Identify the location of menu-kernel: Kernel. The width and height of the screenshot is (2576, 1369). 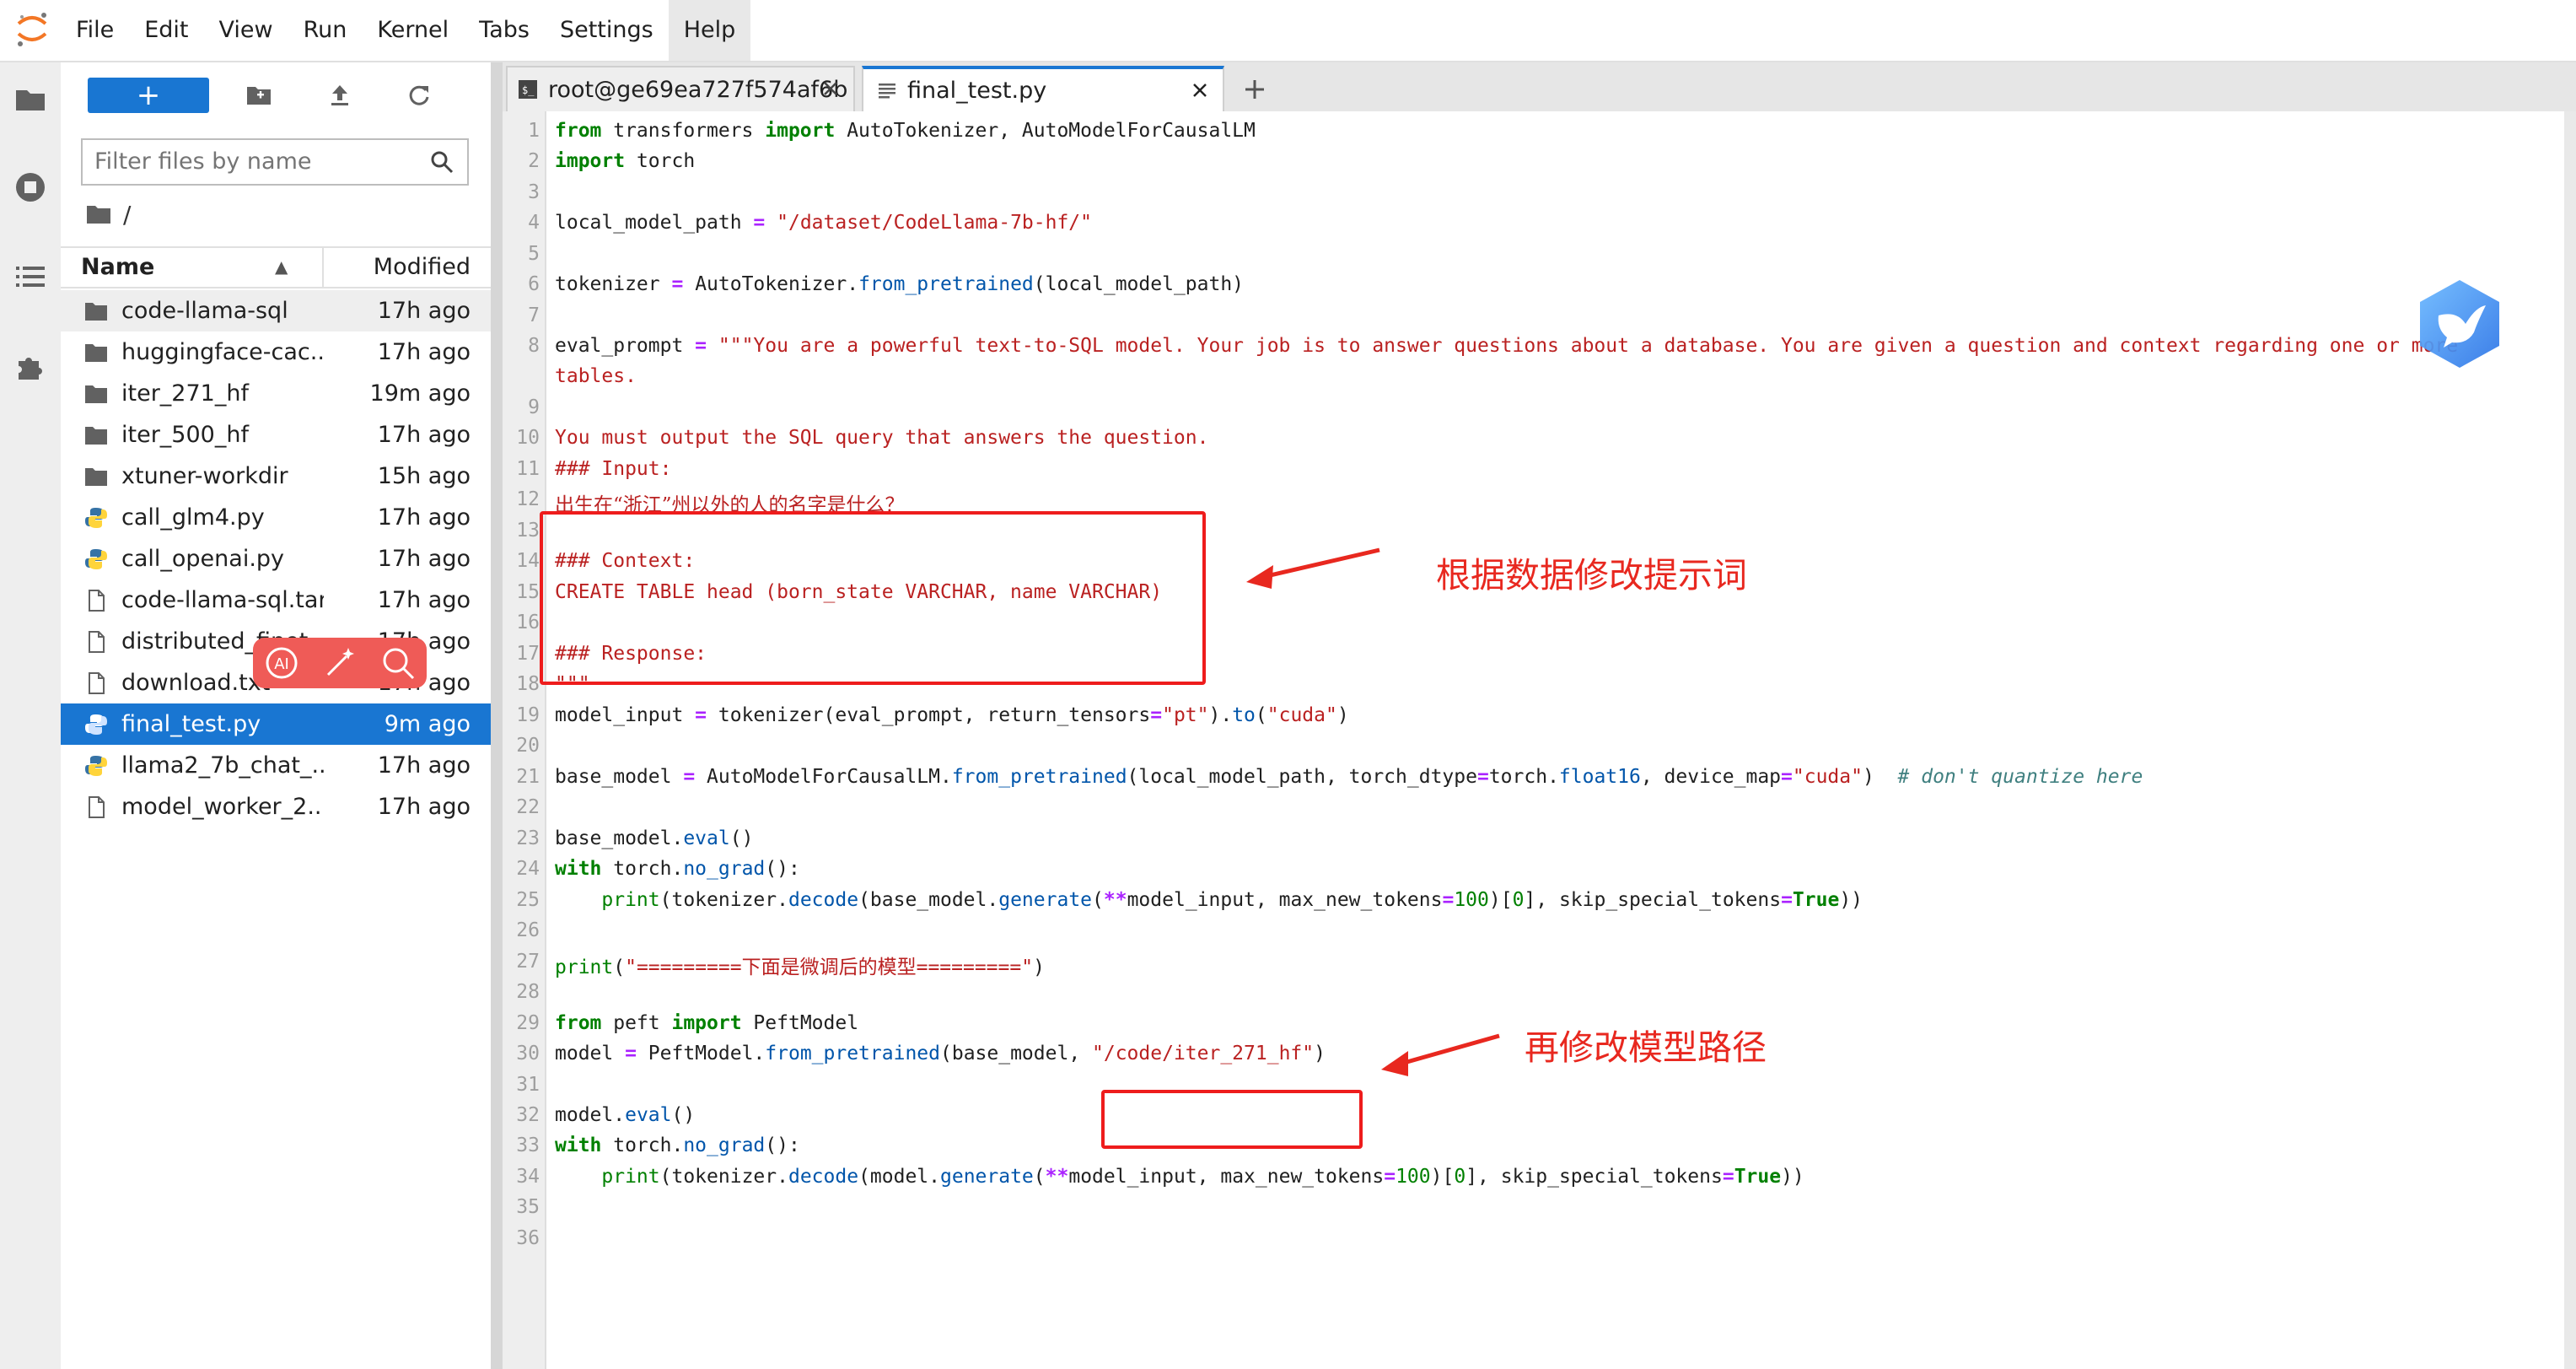
(413, 30).